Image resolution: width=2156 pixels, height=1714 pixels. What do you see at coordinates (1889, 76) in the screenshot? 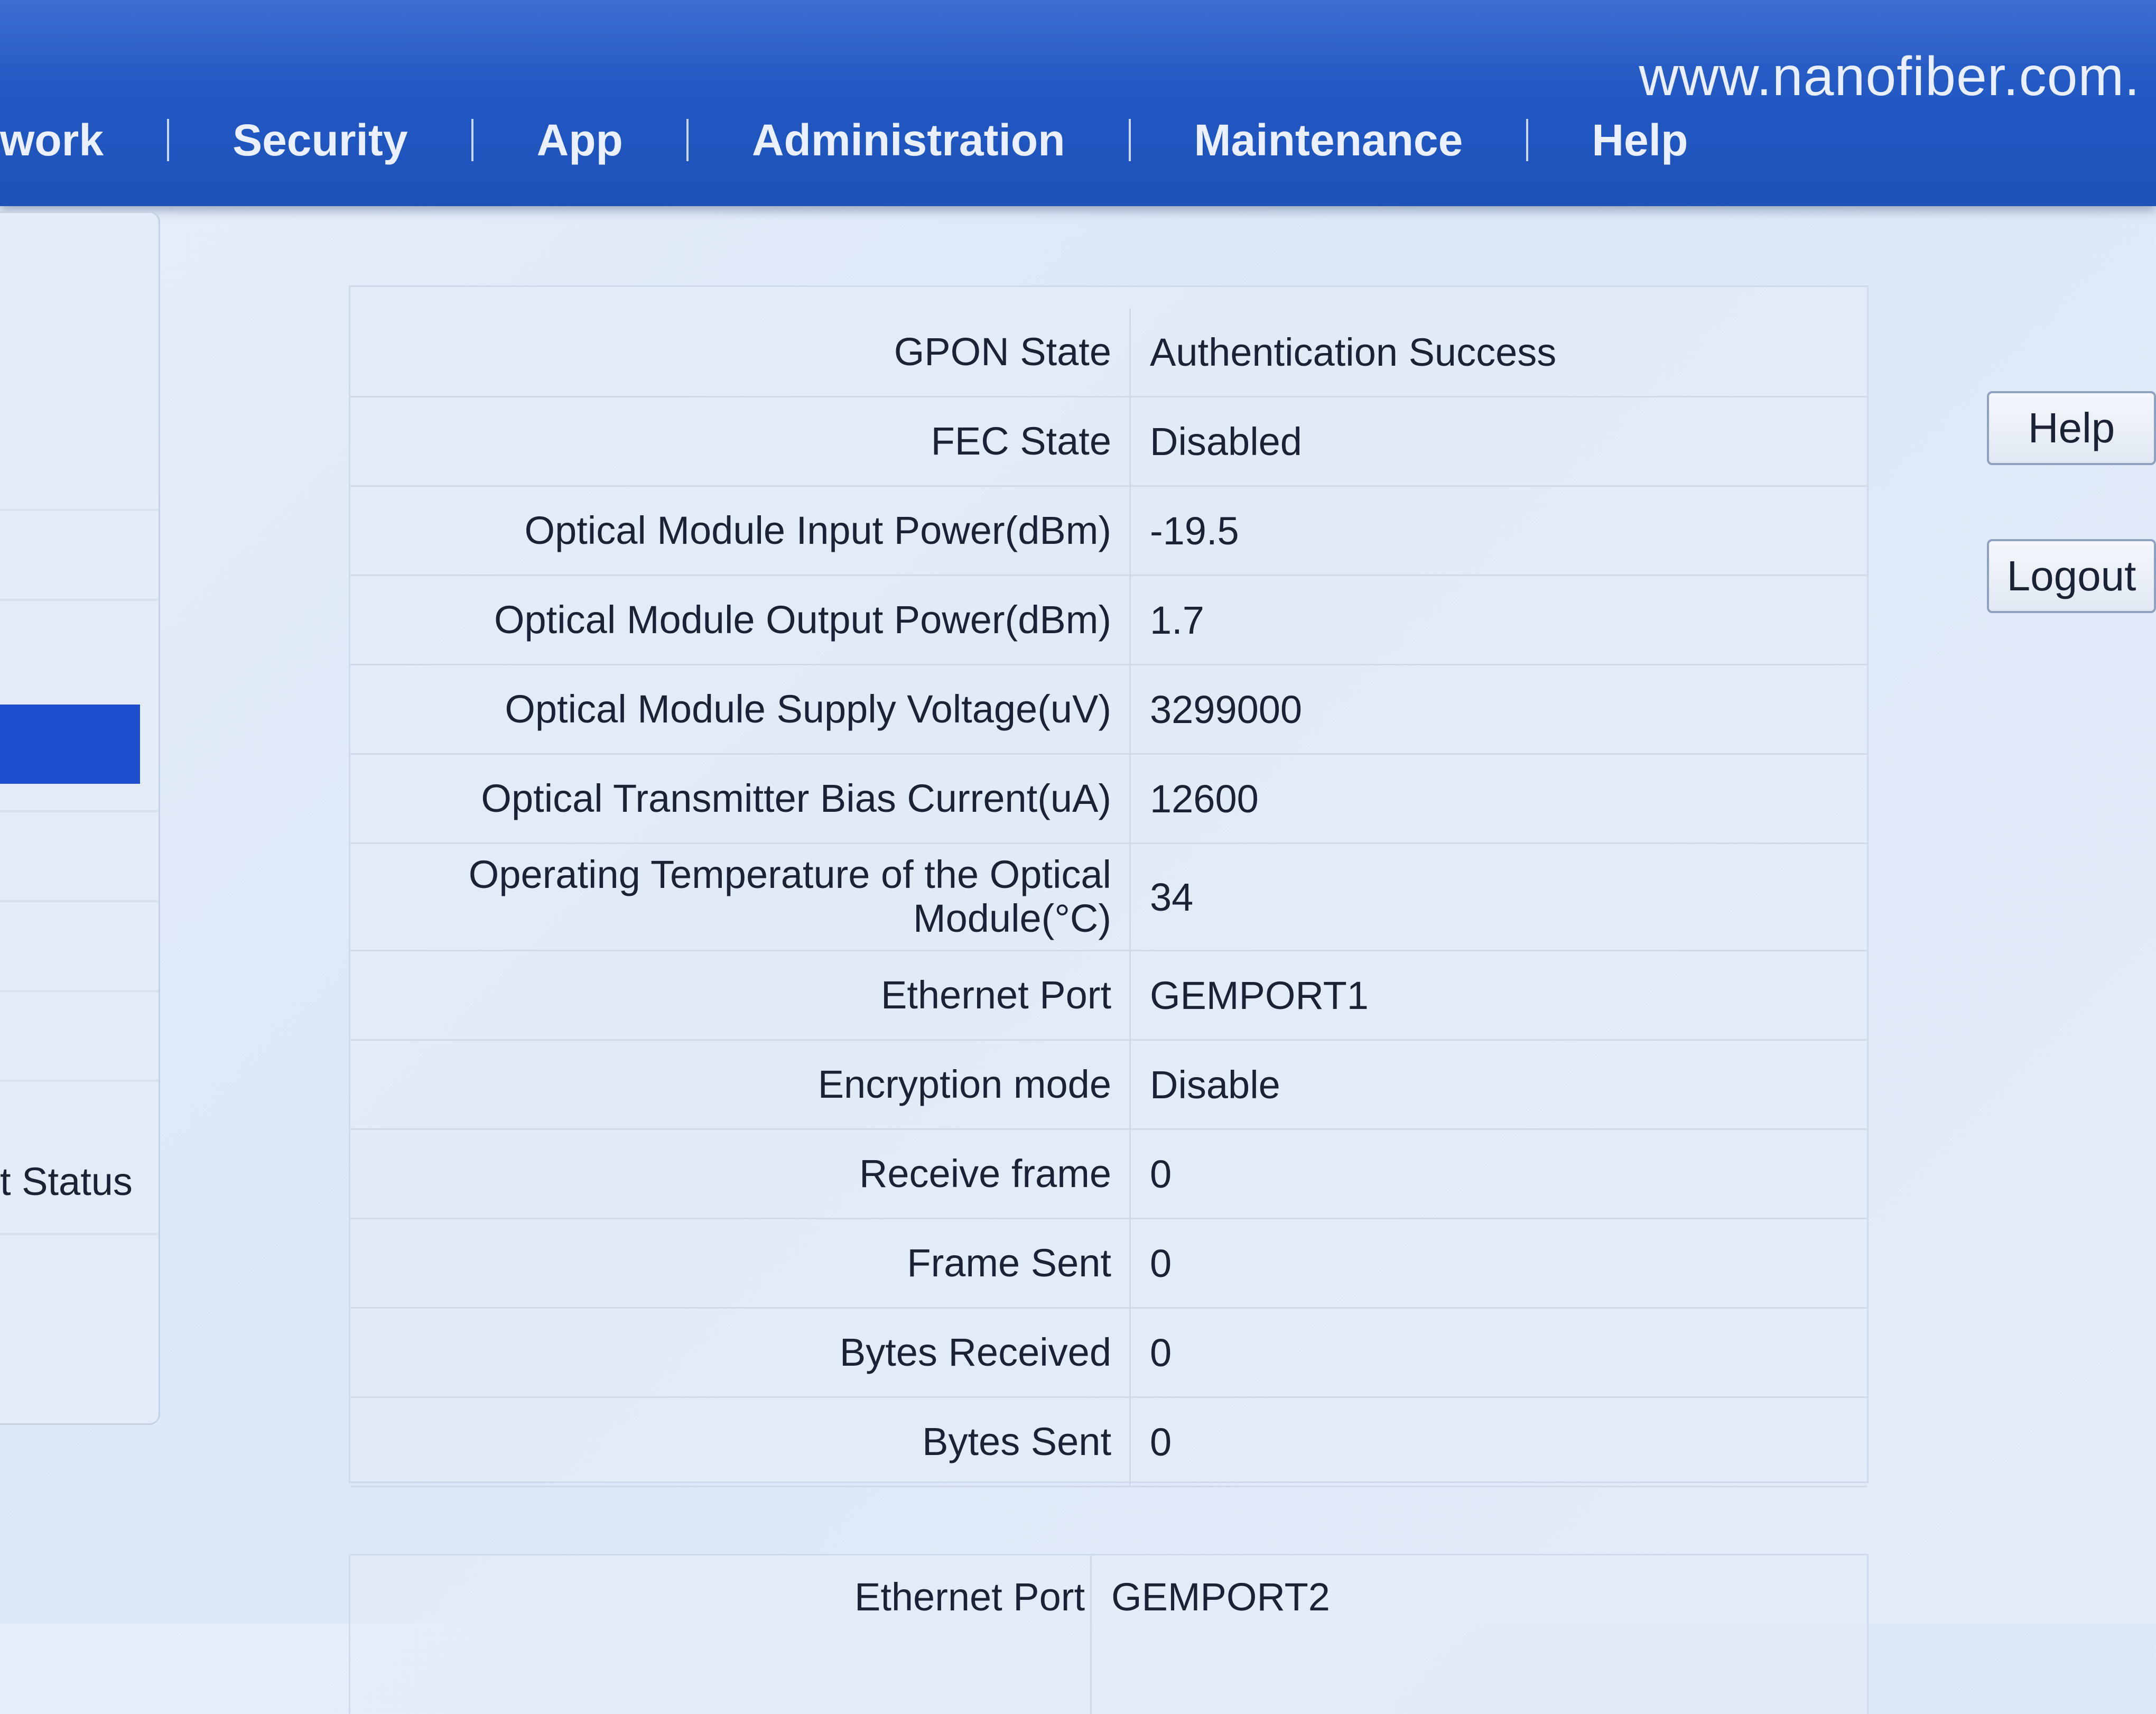
I see `brand-url: www.nanofiber.com.` at bounding box center [1889, 76].